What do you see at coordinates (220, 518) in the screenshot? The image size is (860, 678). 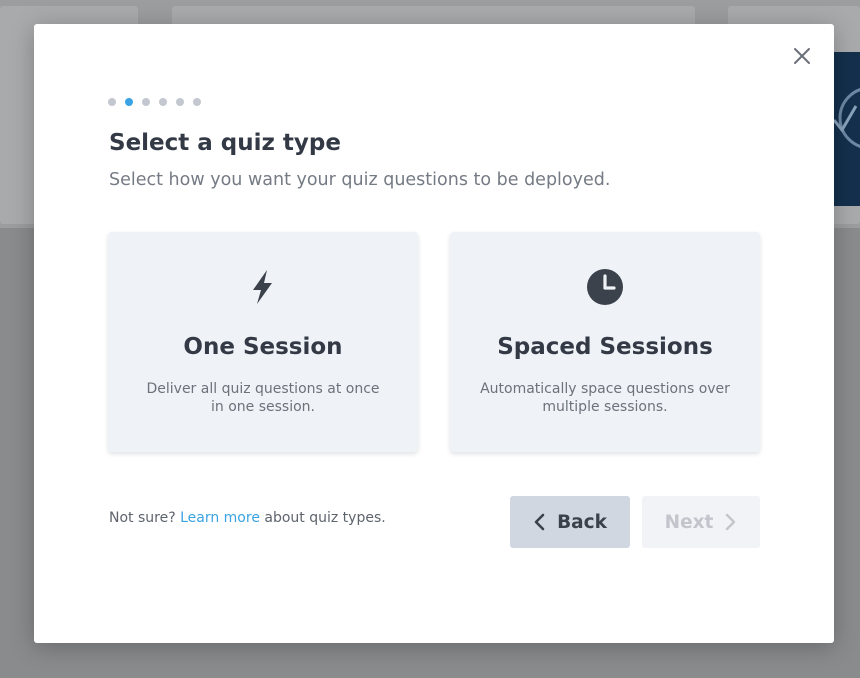 I see `learn-more-link: Learn more` at bounding box center [220, 518].